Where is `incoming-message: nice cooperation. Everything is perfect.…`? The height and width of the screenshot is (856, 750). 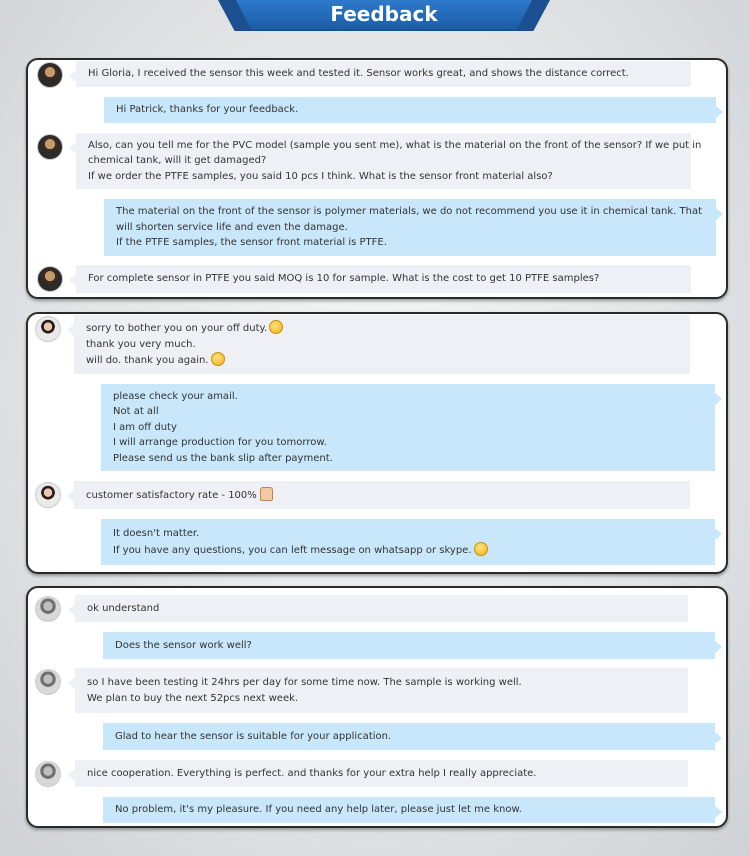
incoming-message: nice cooperation. Everything is perfect.… is located at coordinates (378, 773).